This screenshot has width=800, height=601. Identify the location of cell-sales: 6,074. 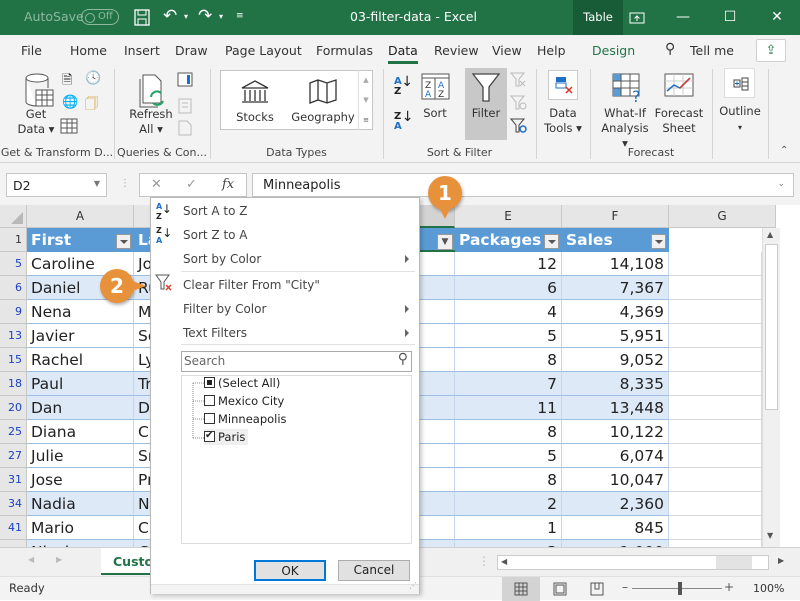
(615, 456).